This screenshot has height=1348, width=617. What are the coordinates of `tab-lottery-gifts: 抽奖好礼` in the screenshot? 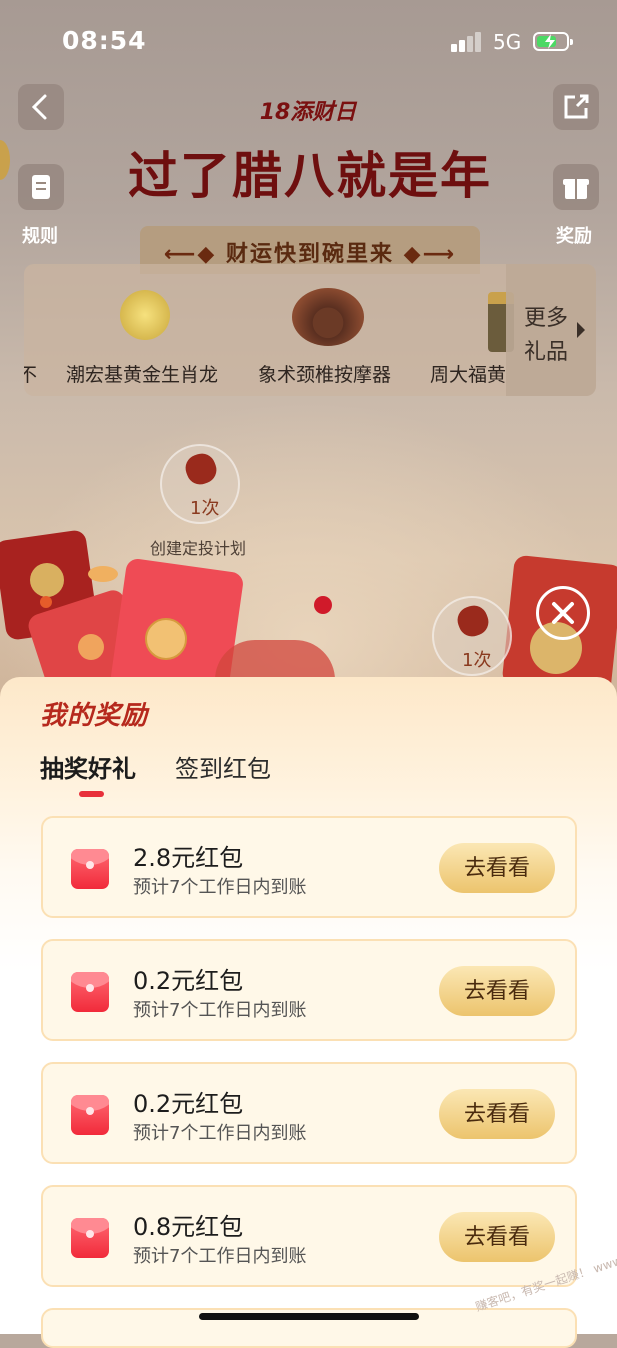 It's located at (88, 766).